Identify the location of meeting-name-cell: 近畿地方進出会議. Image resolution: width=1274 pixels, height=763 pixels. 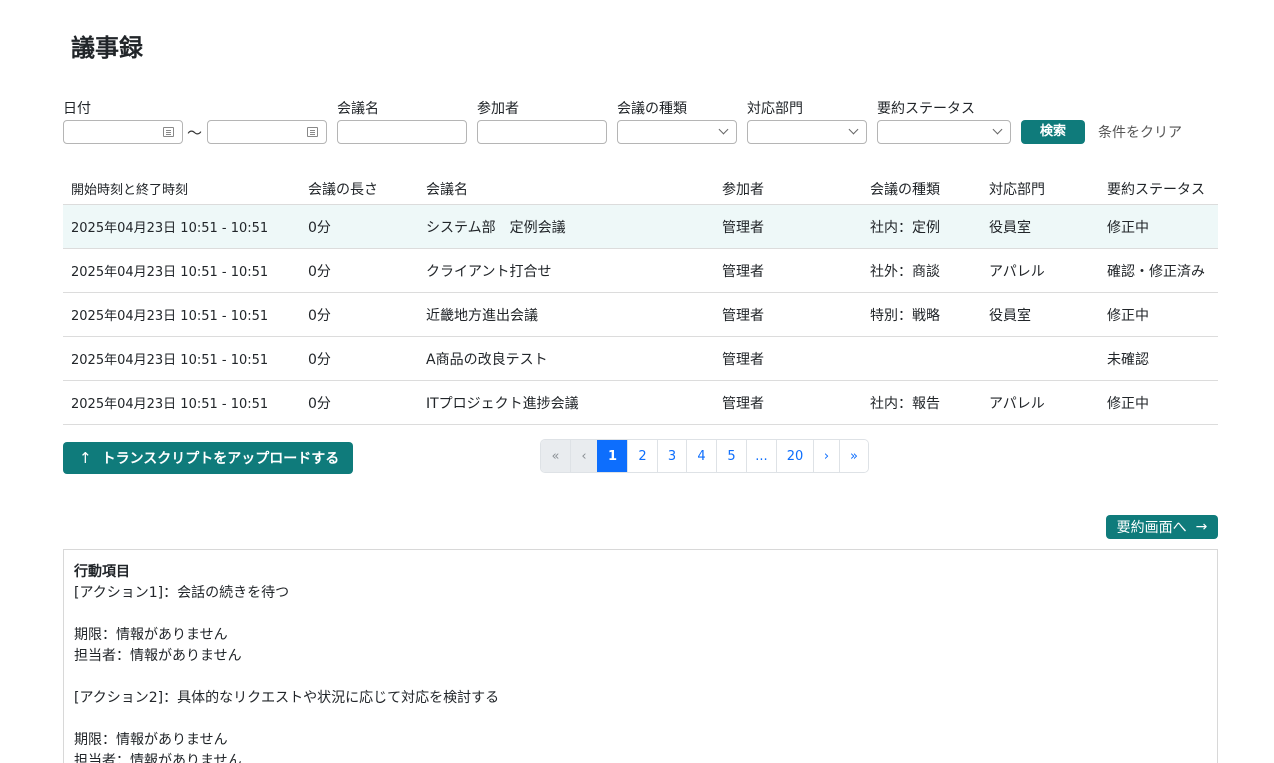
(482, 315).